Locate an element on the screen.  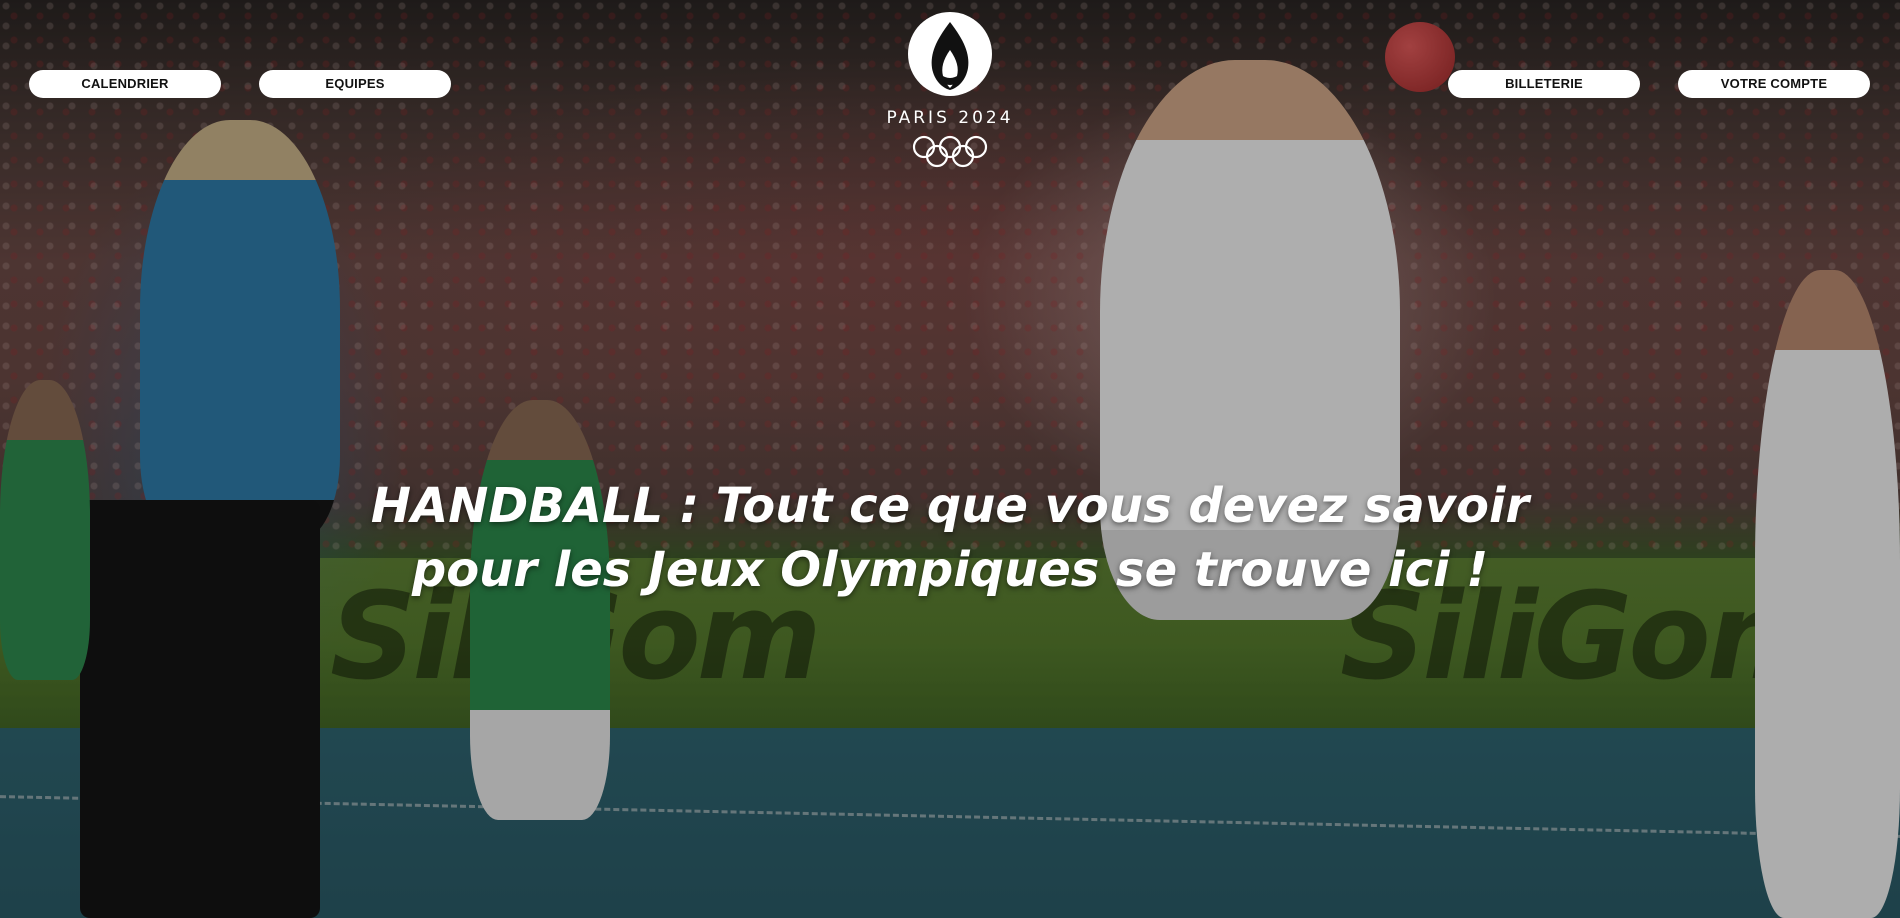
nav-calendrier-button: CALENDRIER is located at coordinates (125, 84).